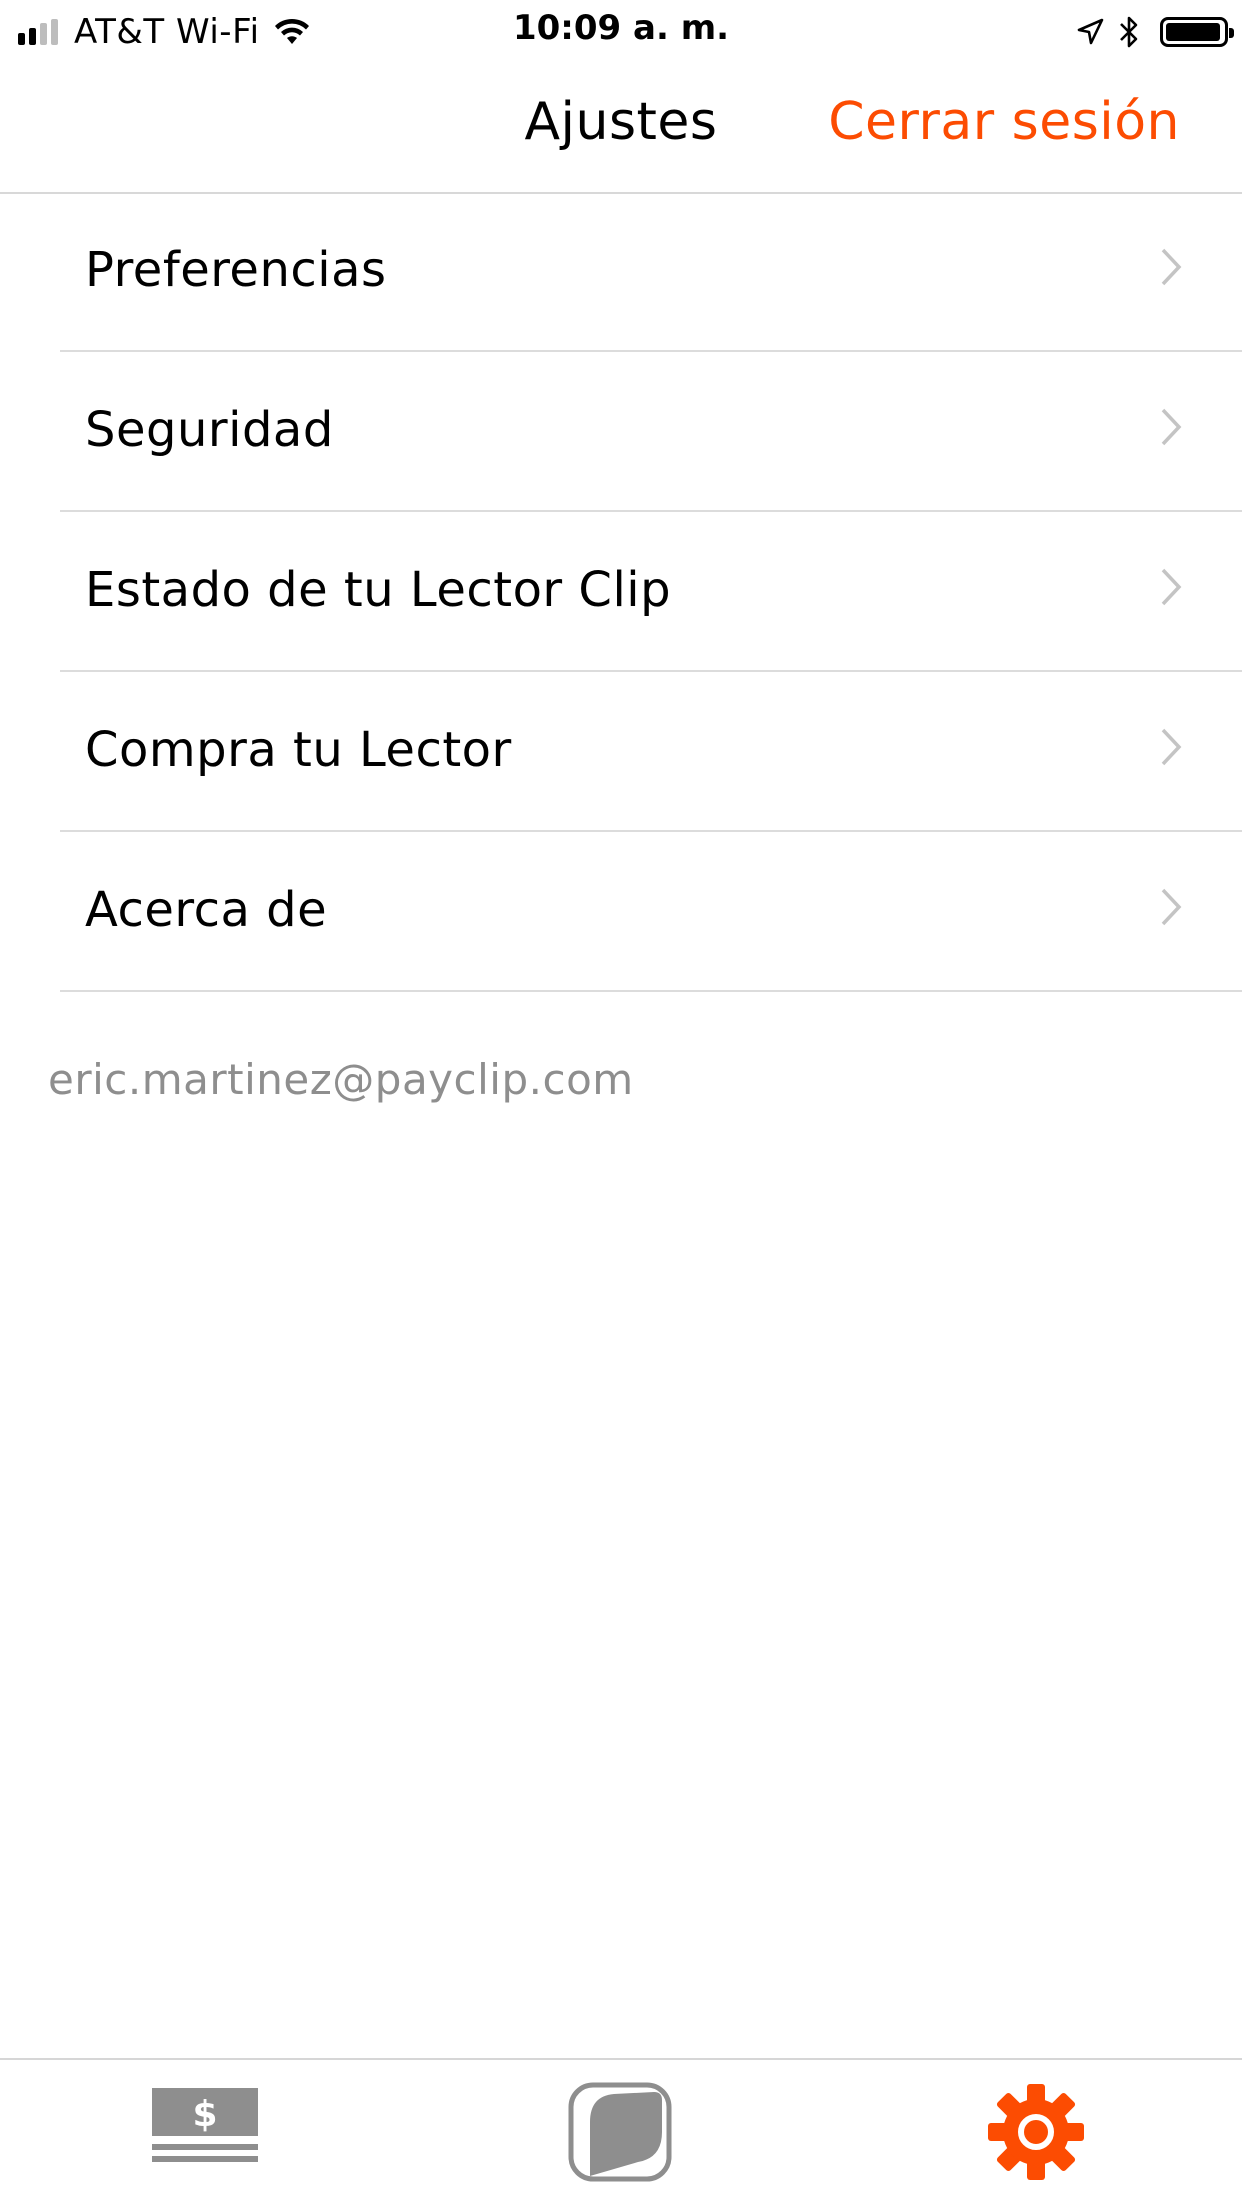 Image resolution: width=1242 pixels, height=2210 pixels. I want to click on menu-item-seguridad: Seguridad, so click(651, 432).